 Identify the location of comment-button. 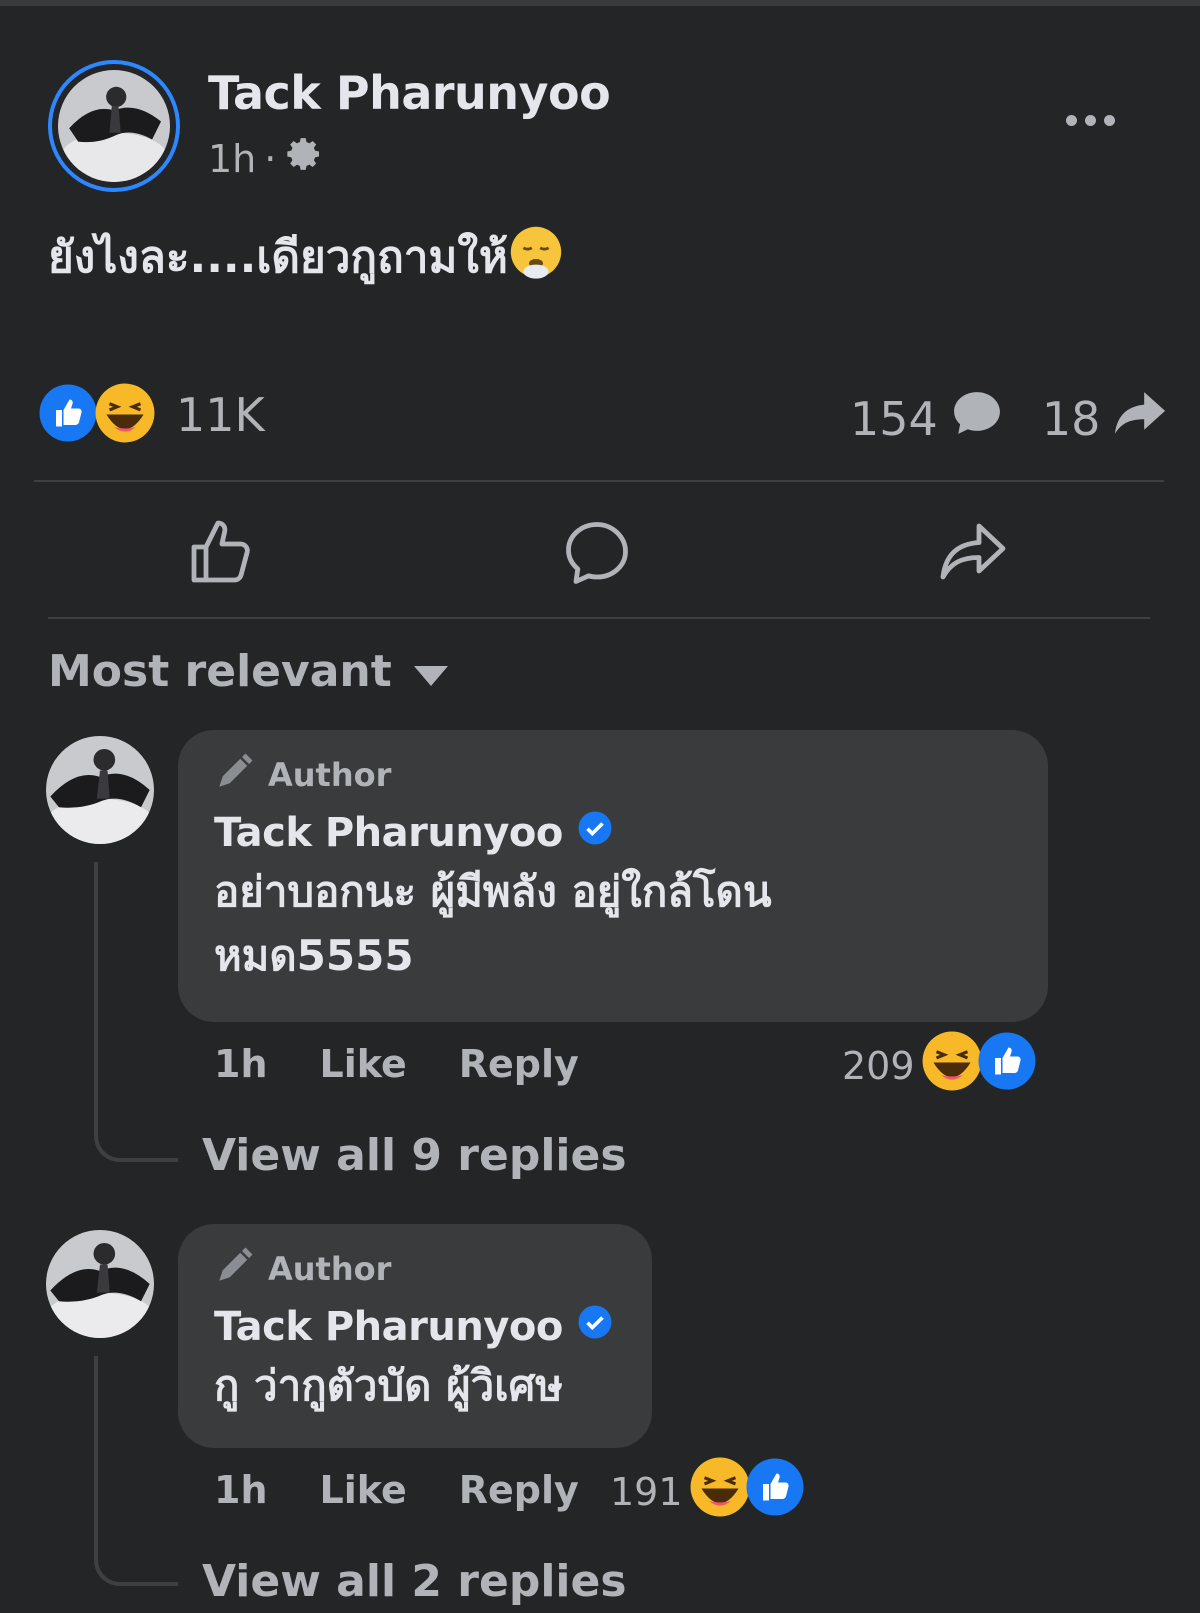
(597, 555).